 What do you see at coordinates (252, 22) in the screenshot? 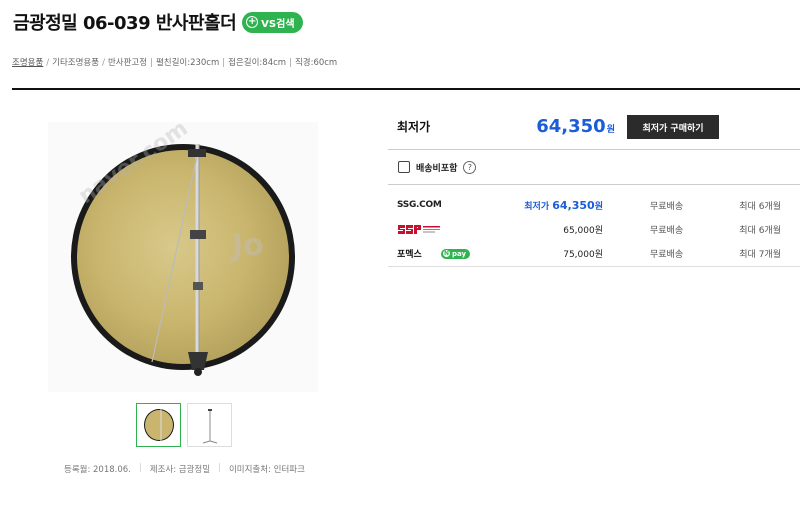
I see `plus-icon: +` at bounding box center [252, 22].